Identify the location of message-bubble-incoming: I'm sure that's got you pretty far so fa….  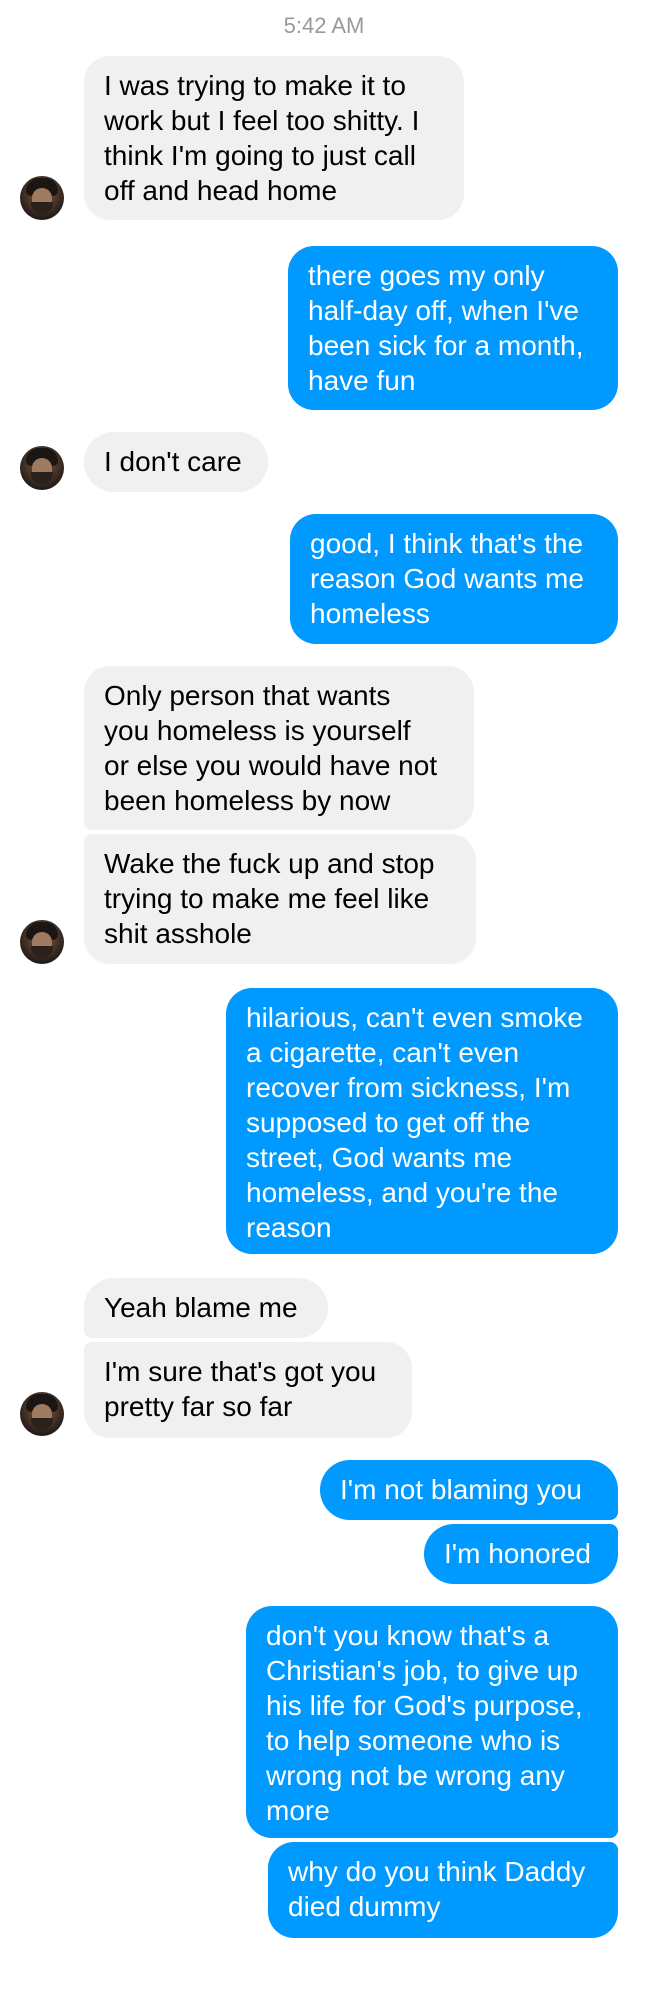
(248, 1390).